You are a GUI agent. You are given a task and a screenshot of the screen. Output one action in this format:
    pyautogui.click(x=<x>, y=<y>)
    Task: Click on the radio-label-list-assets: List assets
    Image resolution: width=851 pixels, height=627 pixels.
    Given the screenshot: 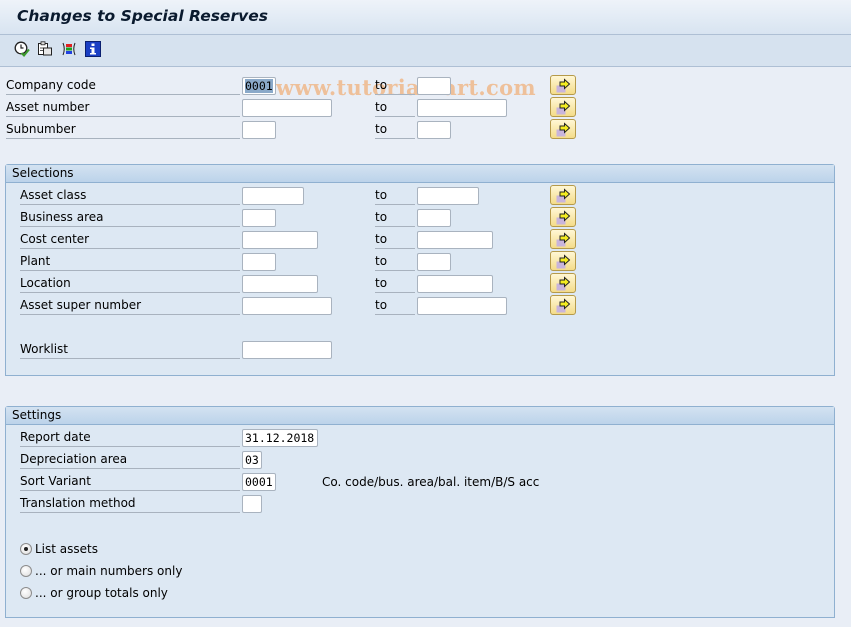 What is the action you would take?
    pyautogui.click(x=66, y=549)
    